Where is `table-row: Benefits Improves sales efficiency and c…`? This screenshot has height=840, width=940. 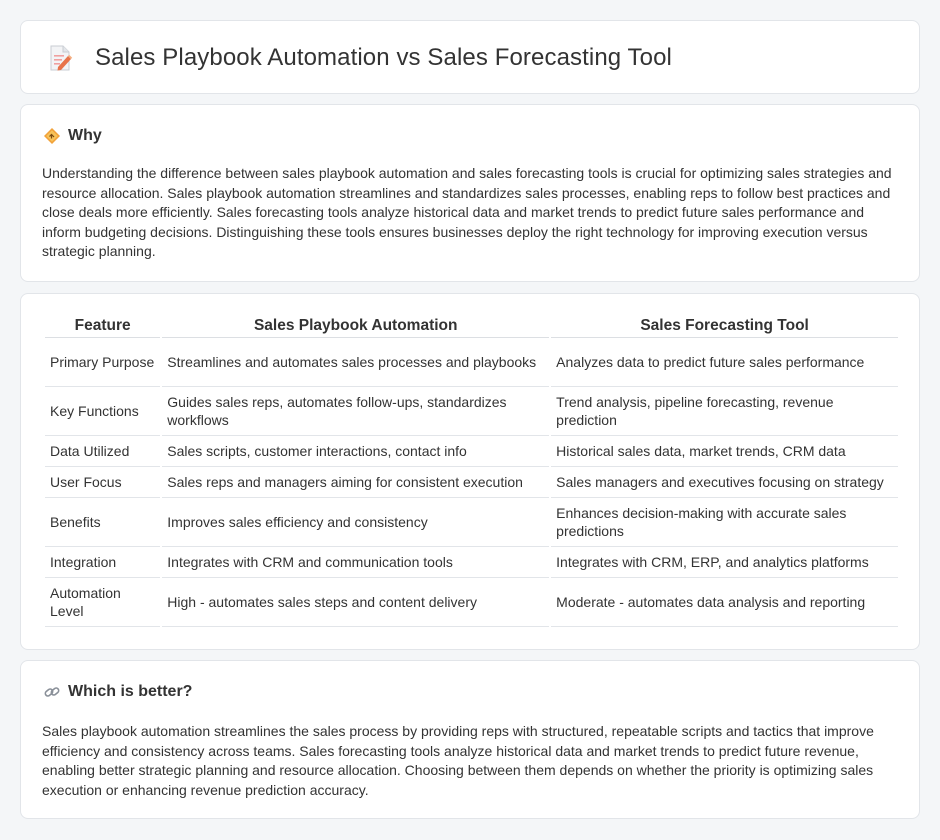
table-row: Benefits Improves sales efficiency and c… is located at coordinates (471, 522).